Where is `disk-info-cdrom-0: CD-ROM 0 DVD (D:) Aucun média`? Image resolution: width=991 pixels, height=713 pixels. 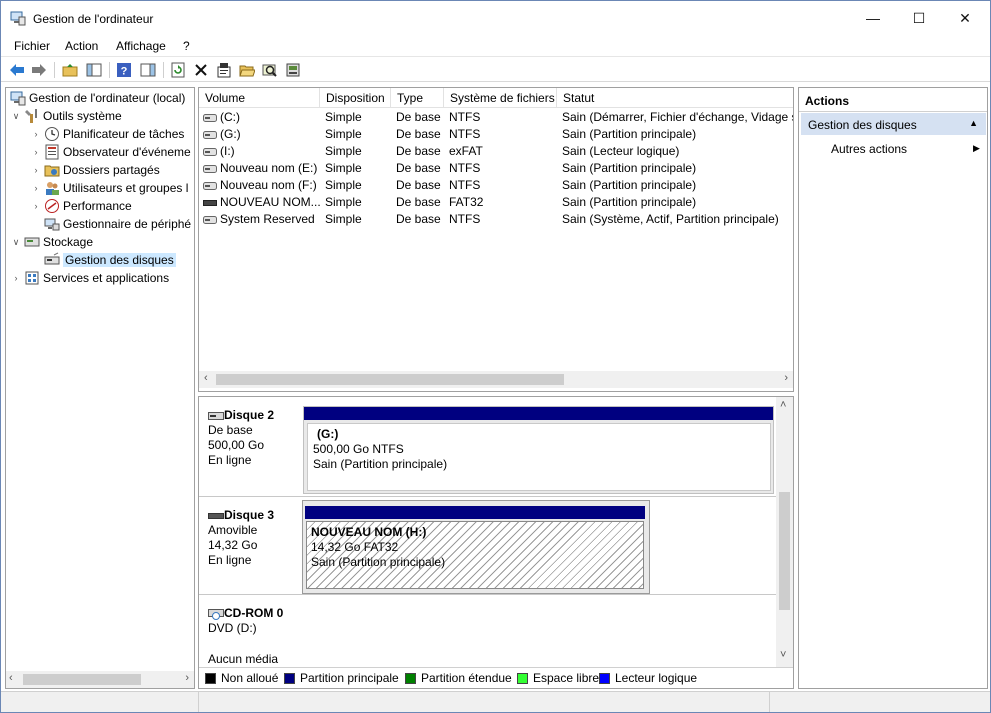
disk-info-cdrom-0: CD-ROM 0 DVD (D:) Aucun média is located at coordinates (250, 631).